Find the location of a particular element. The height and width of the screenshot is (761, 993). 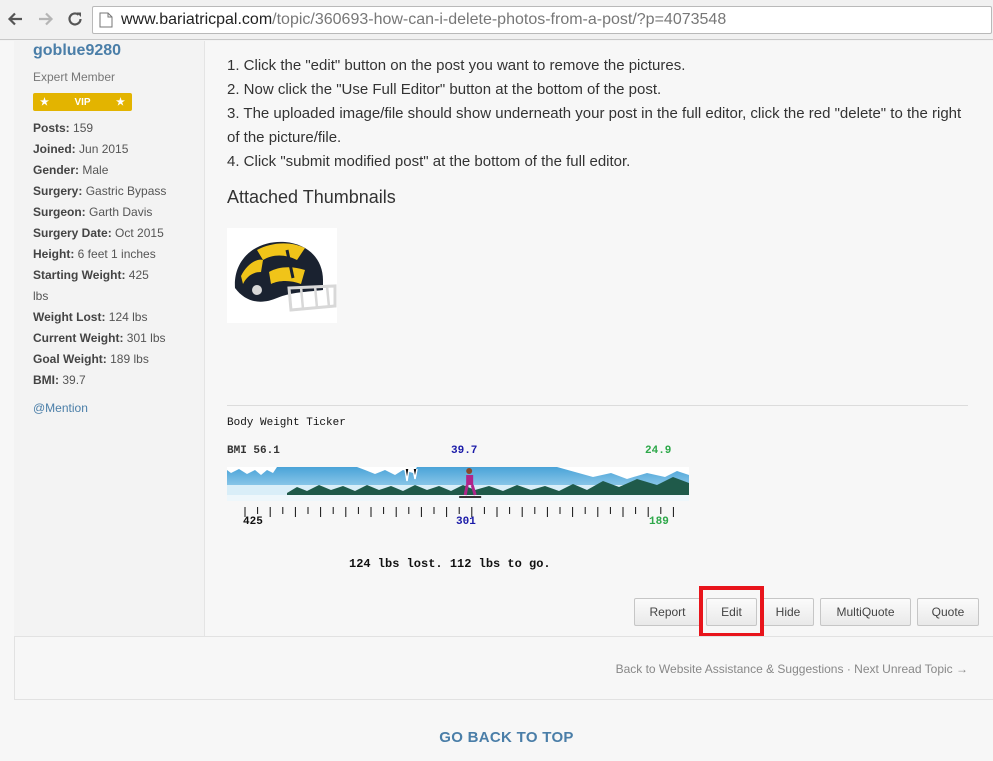

stat-row: Weight Lost: 124 lbs is located at coordinates (115, 317).